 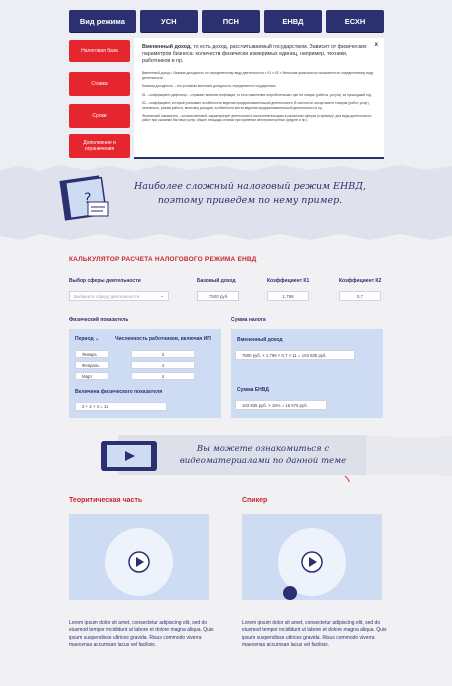 What do you see at coordinates (119, 392) in the screenshot?
I see `magnitude-label: Величина физического показателя` at bounding box center [119, 392].